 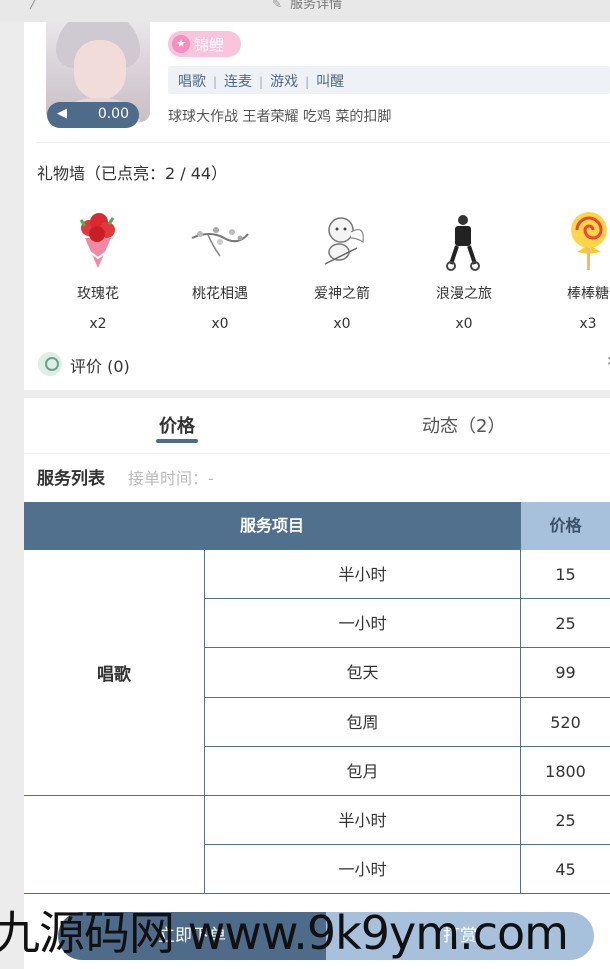 What do you see at coordinates (100, 366) in the screenshot?
I see `review-label: 评价 (0)` at bounding box center [100, 366].